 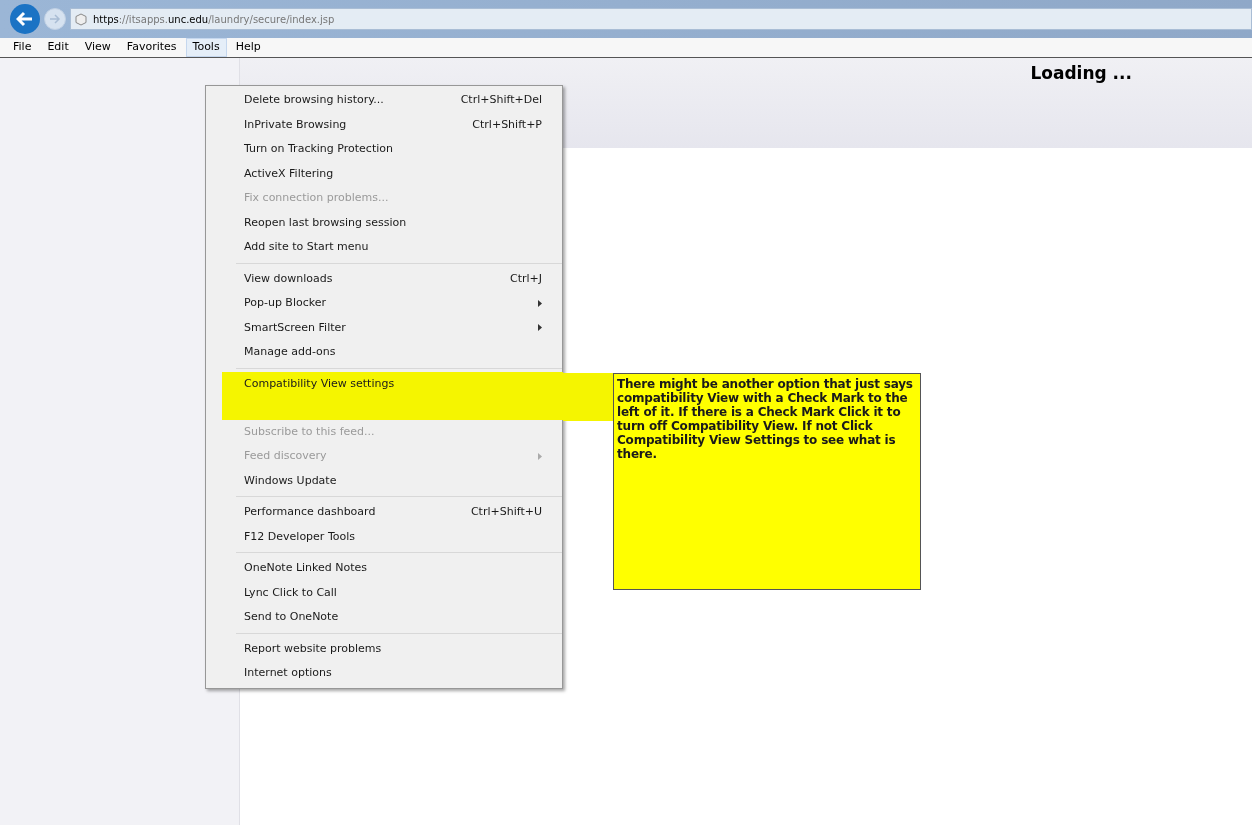 What do you see at coordinates (399, 124) in the screenshot?
I see `menu-item: InPrivate Browsing Ctrl+Shift+P` at bounding box center [399, 124].